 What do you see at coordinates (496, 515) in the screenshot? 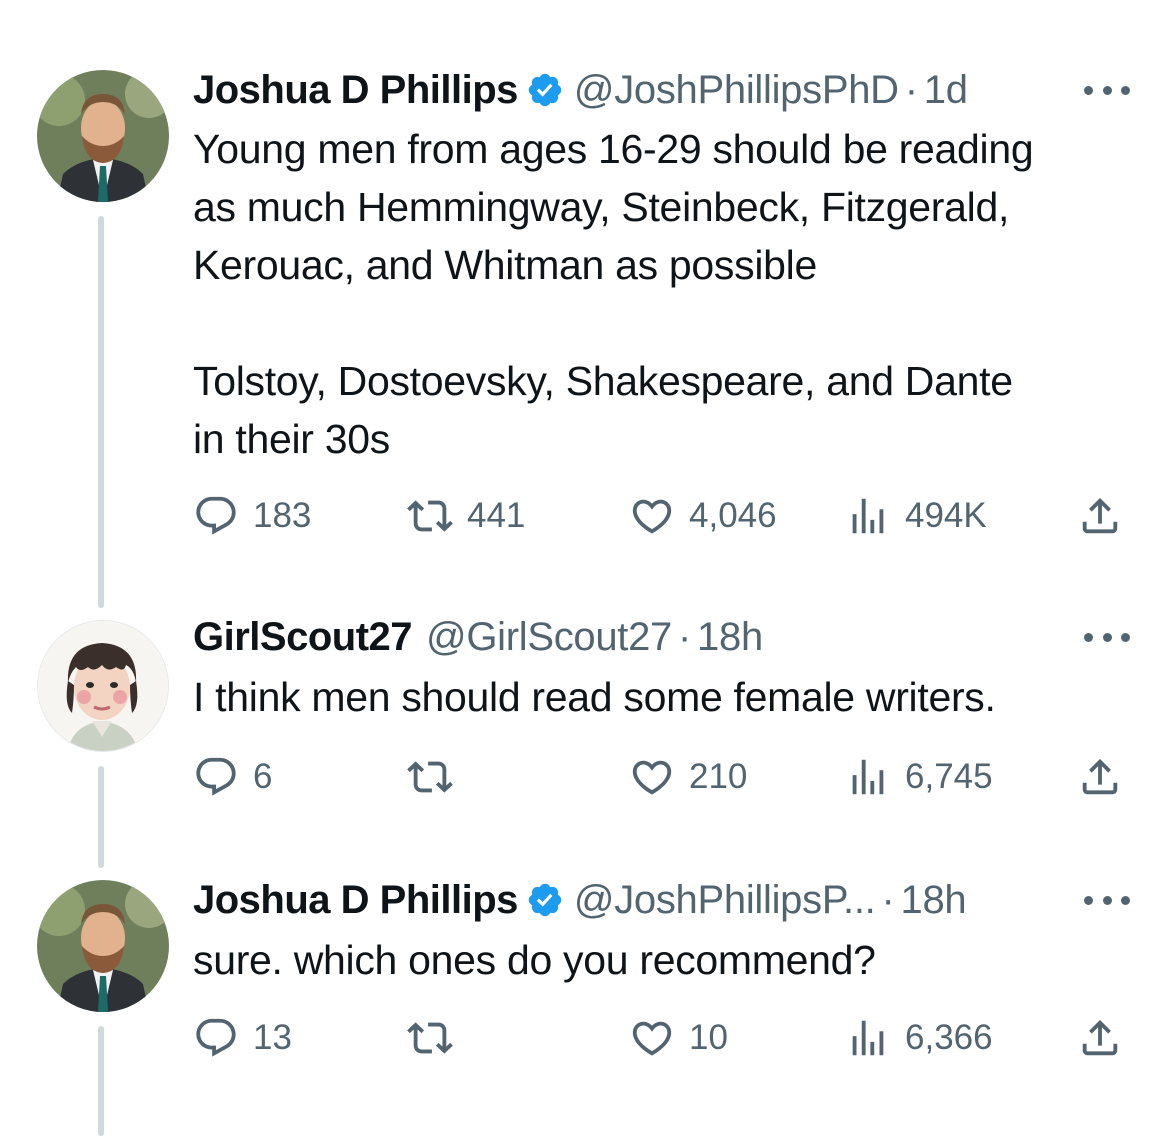
I see `retweet-count: 441` at bounding box center [496, 515].